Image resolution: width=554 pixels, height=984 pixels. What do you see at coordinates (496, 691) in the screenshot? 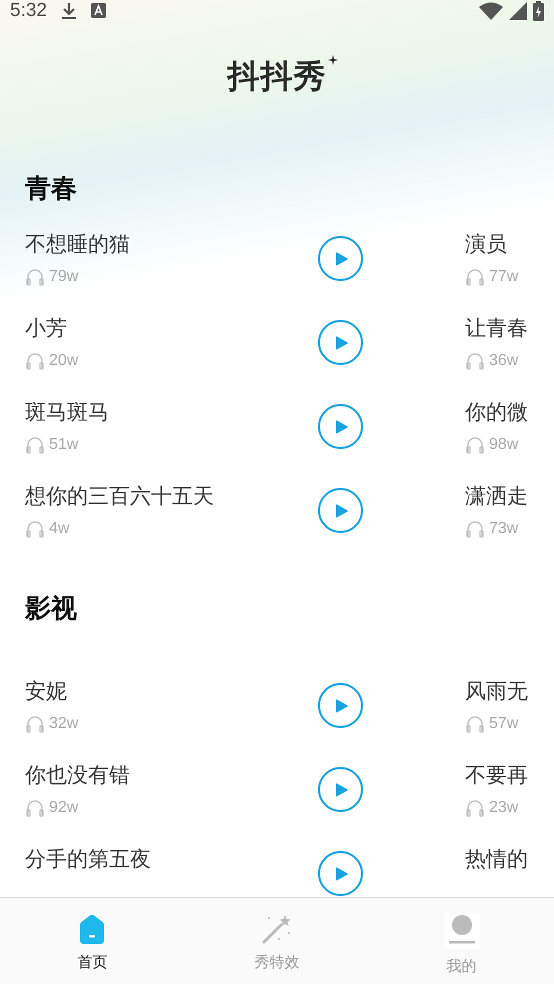
I see `song-title: 风雨无` at bounding box center [496, 691].